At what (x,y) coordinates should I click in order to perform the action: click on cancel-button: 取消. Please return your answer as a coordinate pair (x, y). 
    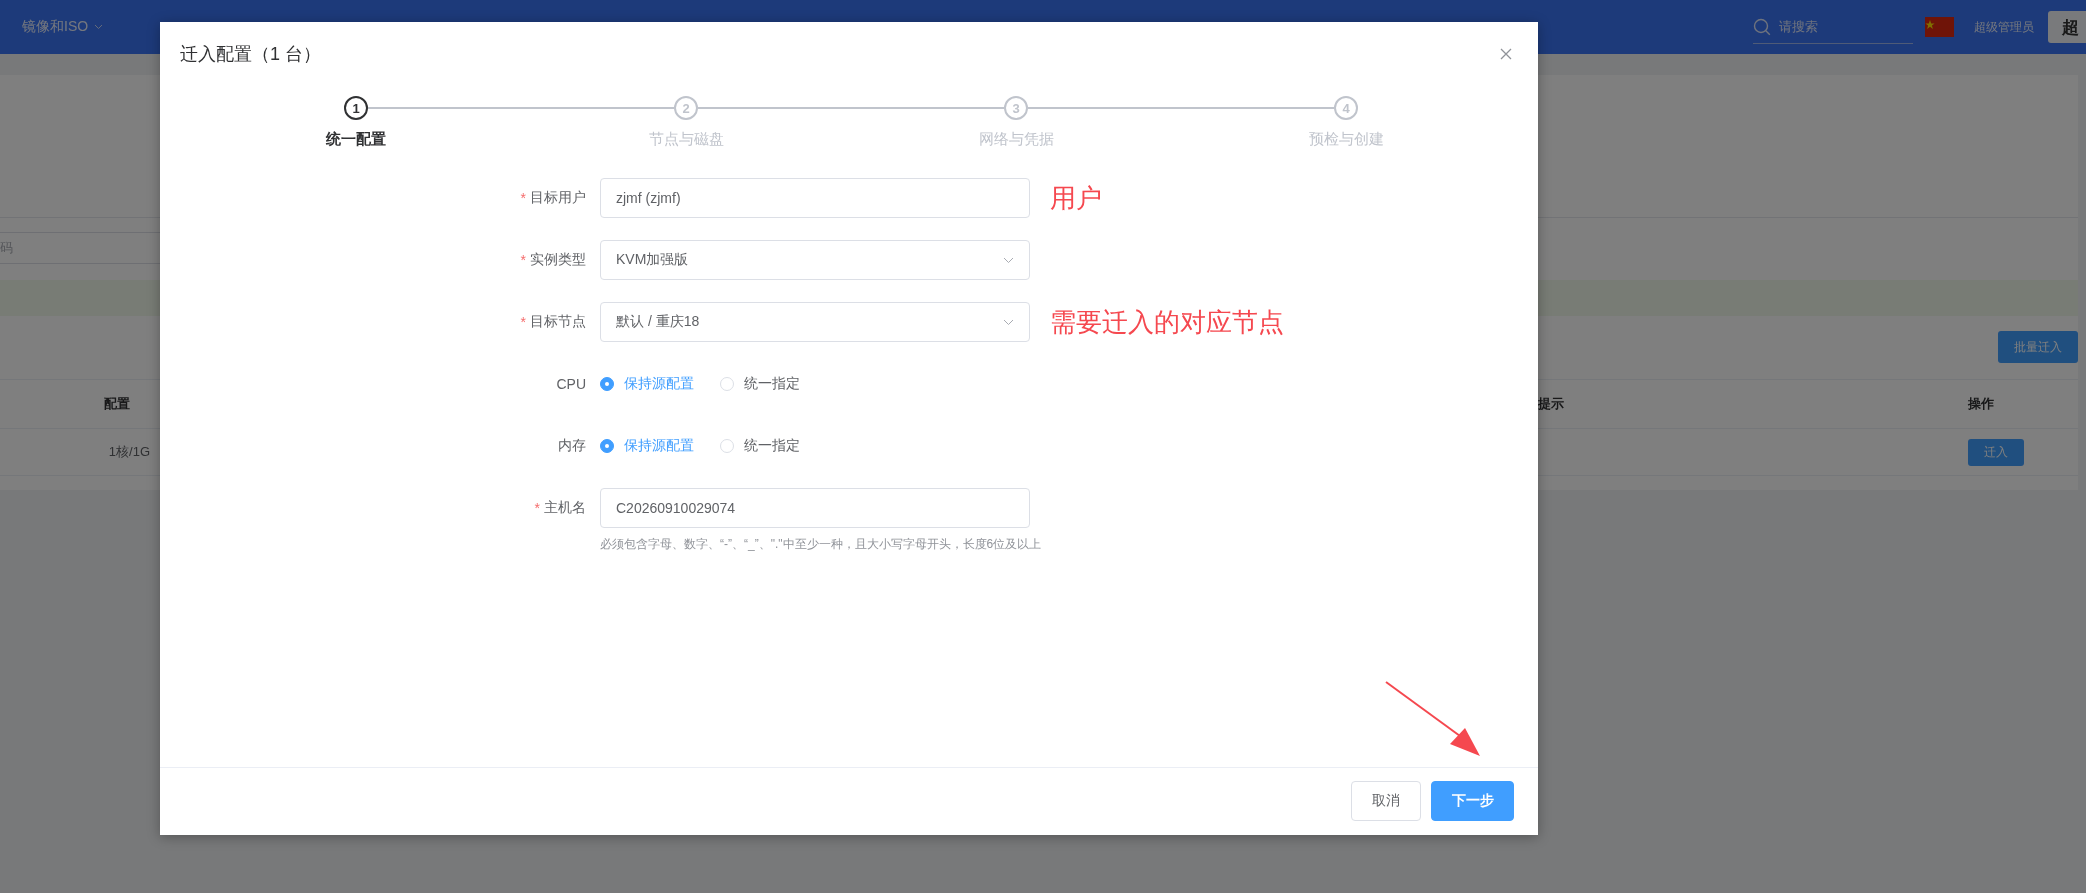
    Looking at the image, I should click on (1386, 801).